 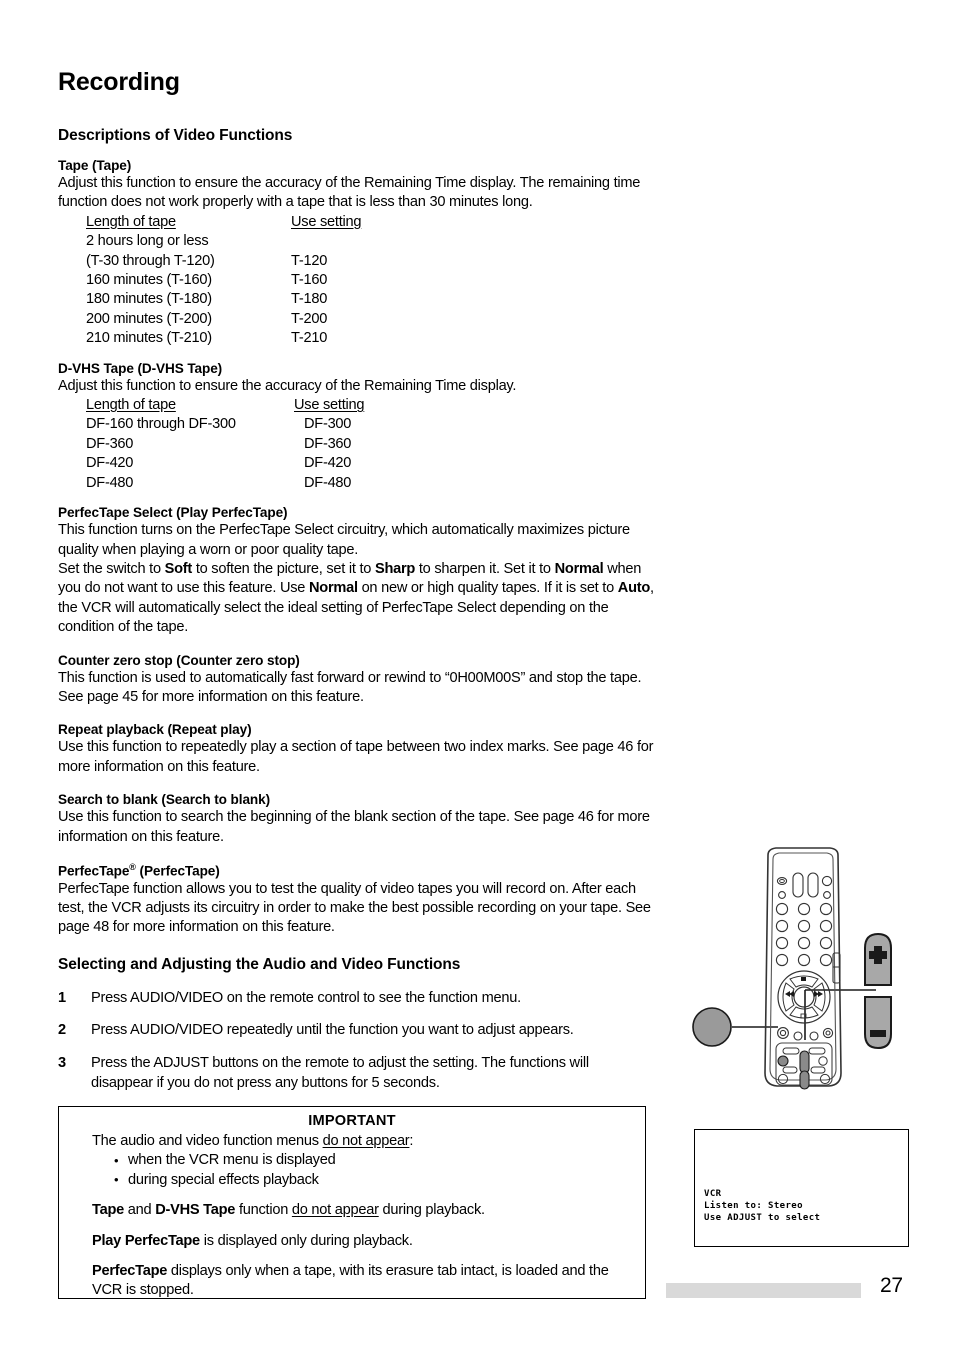 What do you see at coordinates (763, 1290) in the screenshot?
I see `footer-bar` at bounding box center [763, 1290].